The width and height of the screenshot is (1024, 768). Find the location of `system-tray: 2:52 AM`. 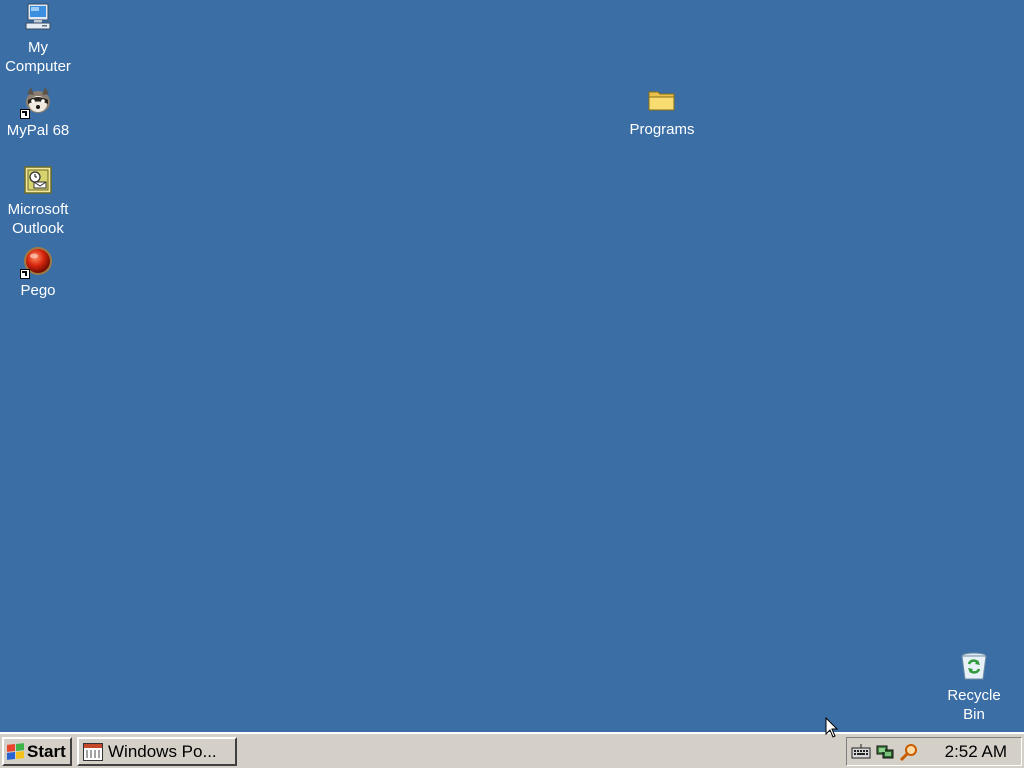

system-tray: 2:52 AM is located at coordinates (934, 751).